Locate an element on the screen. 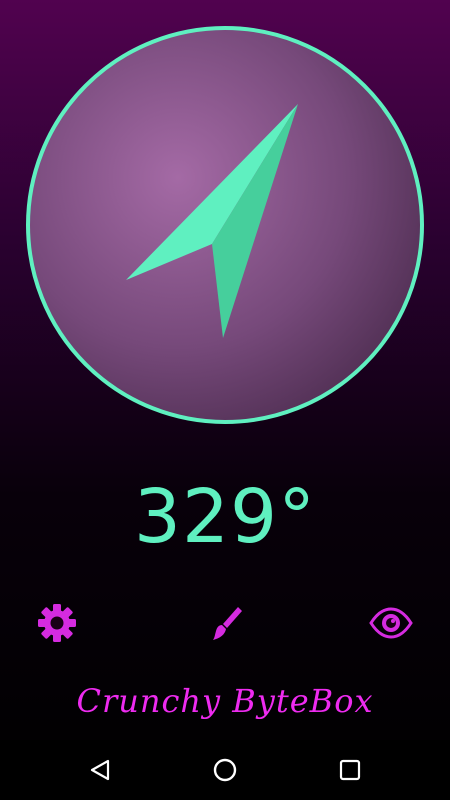 This screenshot has width=450, height=800. theme-brush-button is located at coordinates (225, 623).